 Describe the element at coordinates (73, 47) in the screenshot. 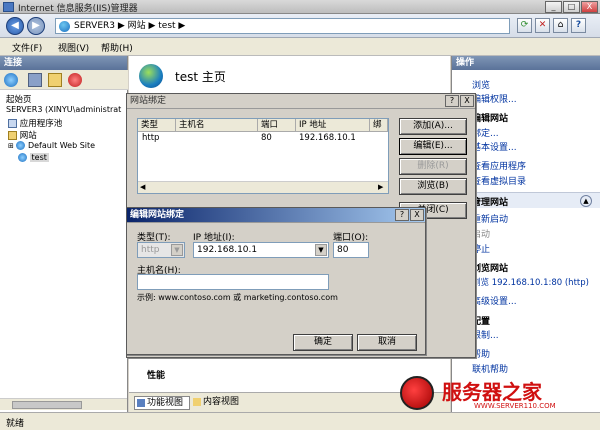

I see `menu-view: 视图(V)` at that location.